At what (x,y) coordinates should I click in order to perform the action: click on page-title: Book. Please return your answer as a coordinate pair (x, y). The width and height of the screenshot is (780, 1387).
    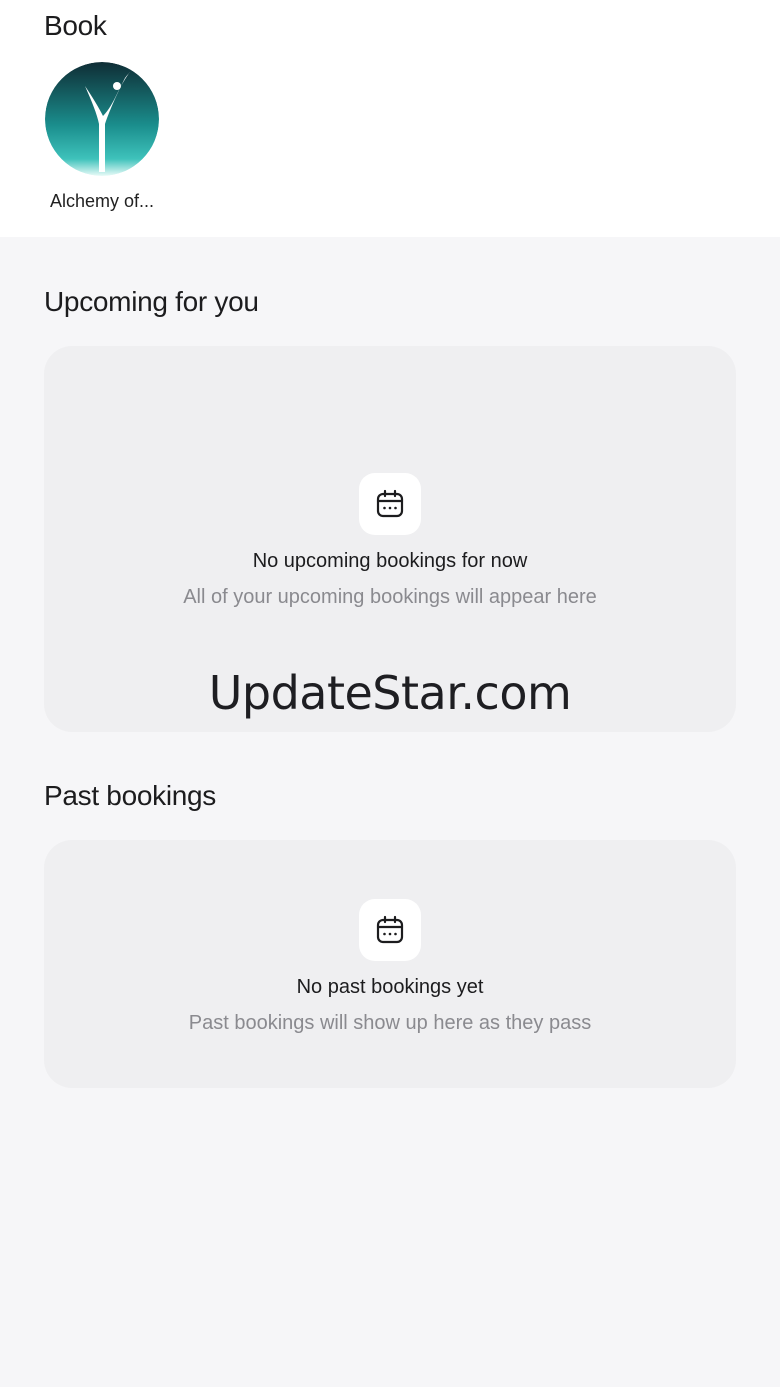
    Looking at the image, I should click on (75, 25).